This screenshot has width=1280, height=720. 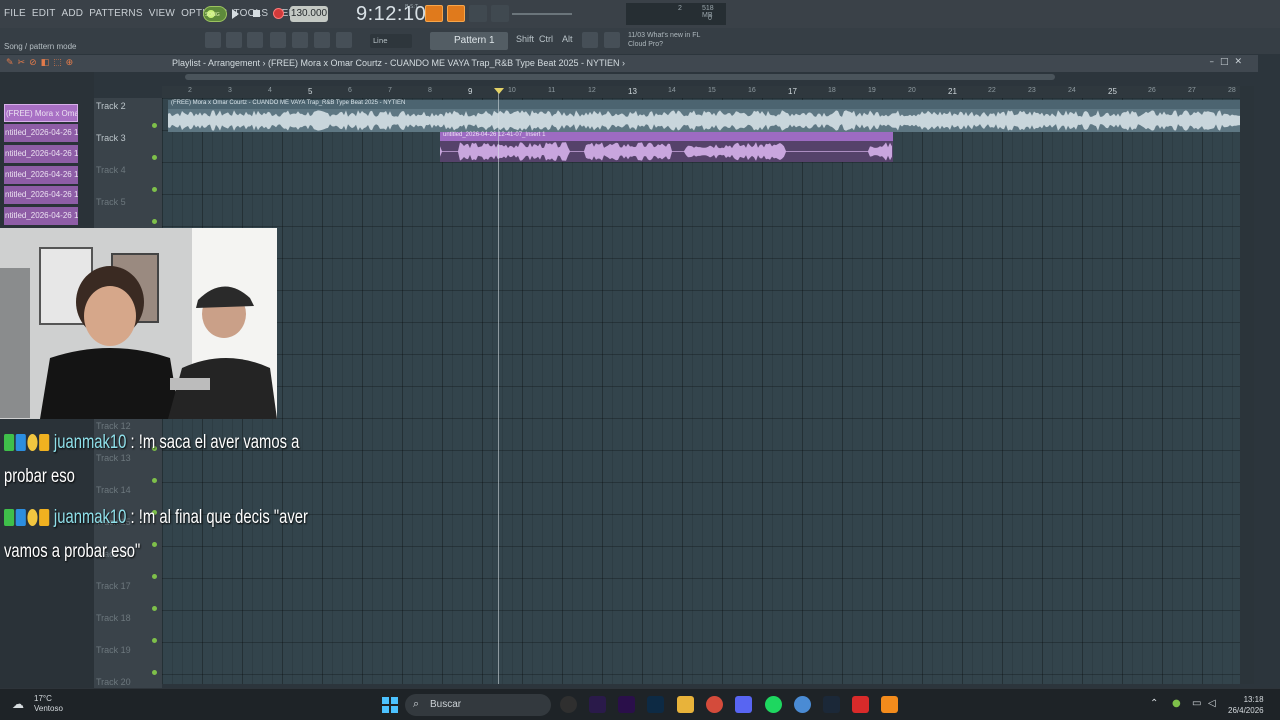 I want to click on song-mode-label: SONG, so click(x=212, y=15).